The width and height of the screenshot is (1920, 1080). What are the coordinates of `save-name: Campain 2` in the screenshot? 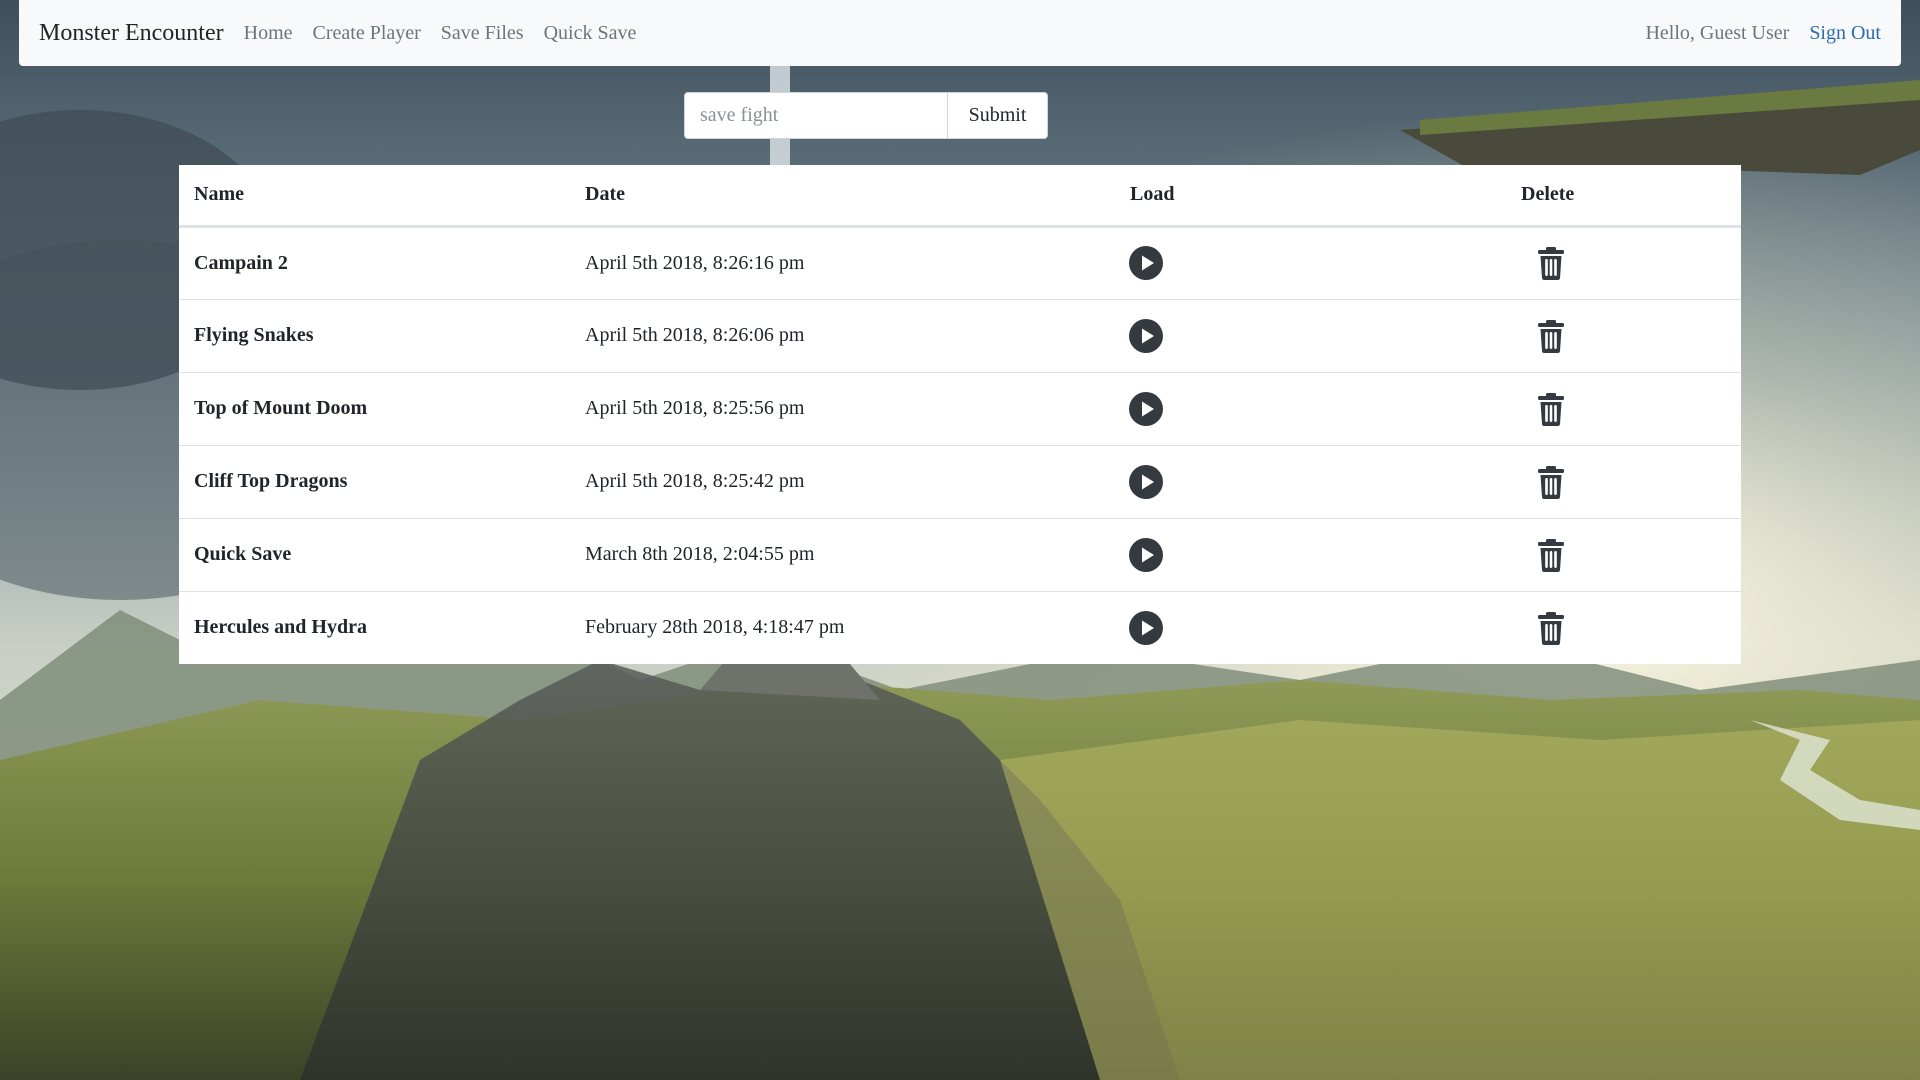 It's located at (241, 262).